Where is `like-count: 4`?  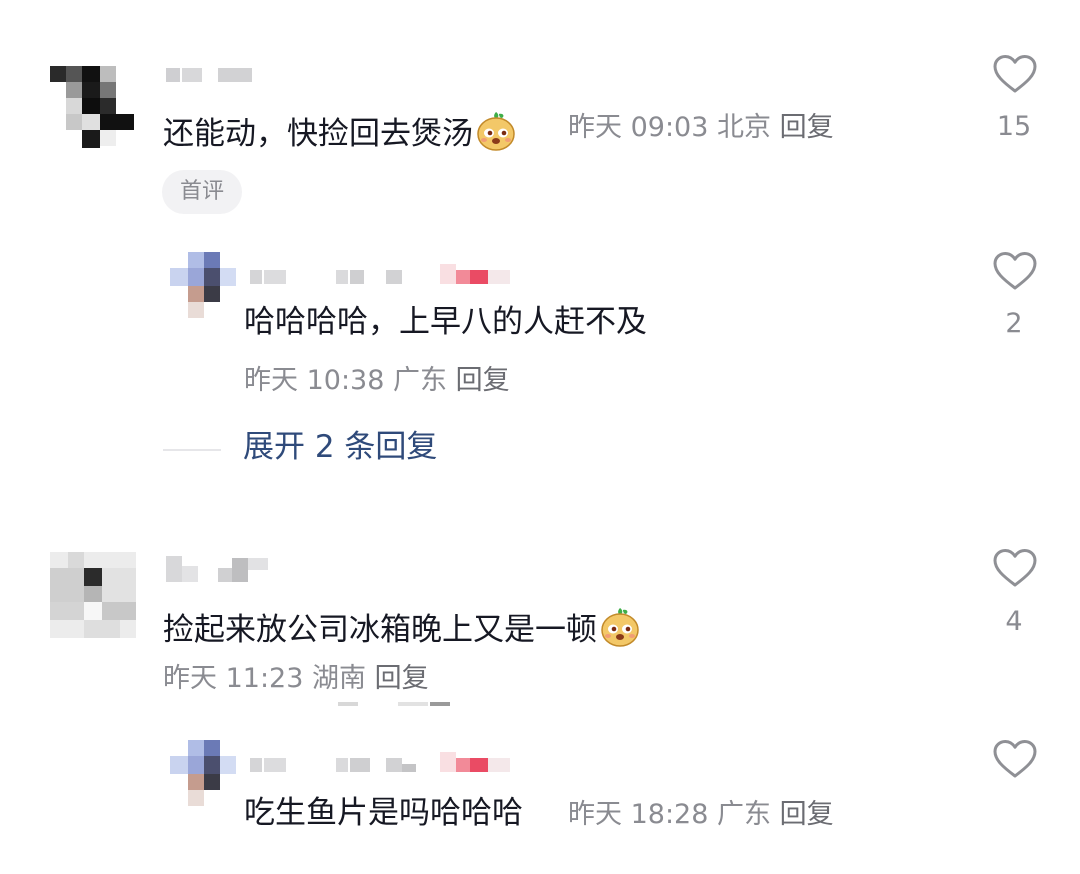 like-count: 4 is located at coordinates (1014, 621).